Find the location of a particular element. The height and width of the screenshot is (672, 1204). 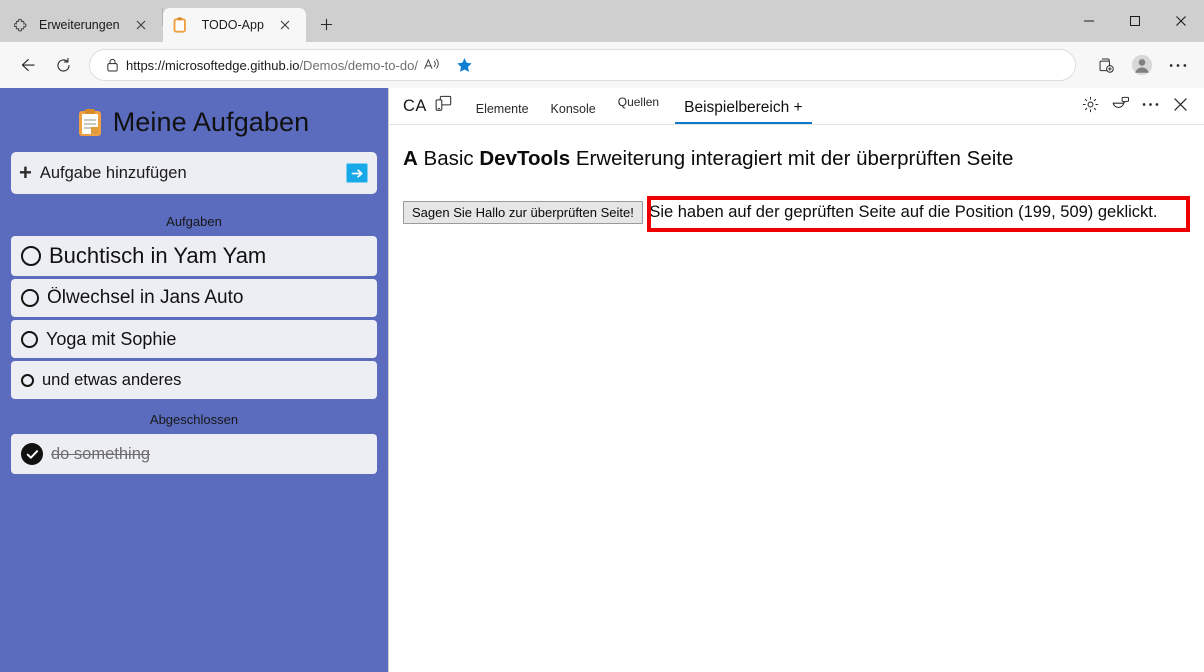

settings-gear-icon is located at coordinates (1090, 104).